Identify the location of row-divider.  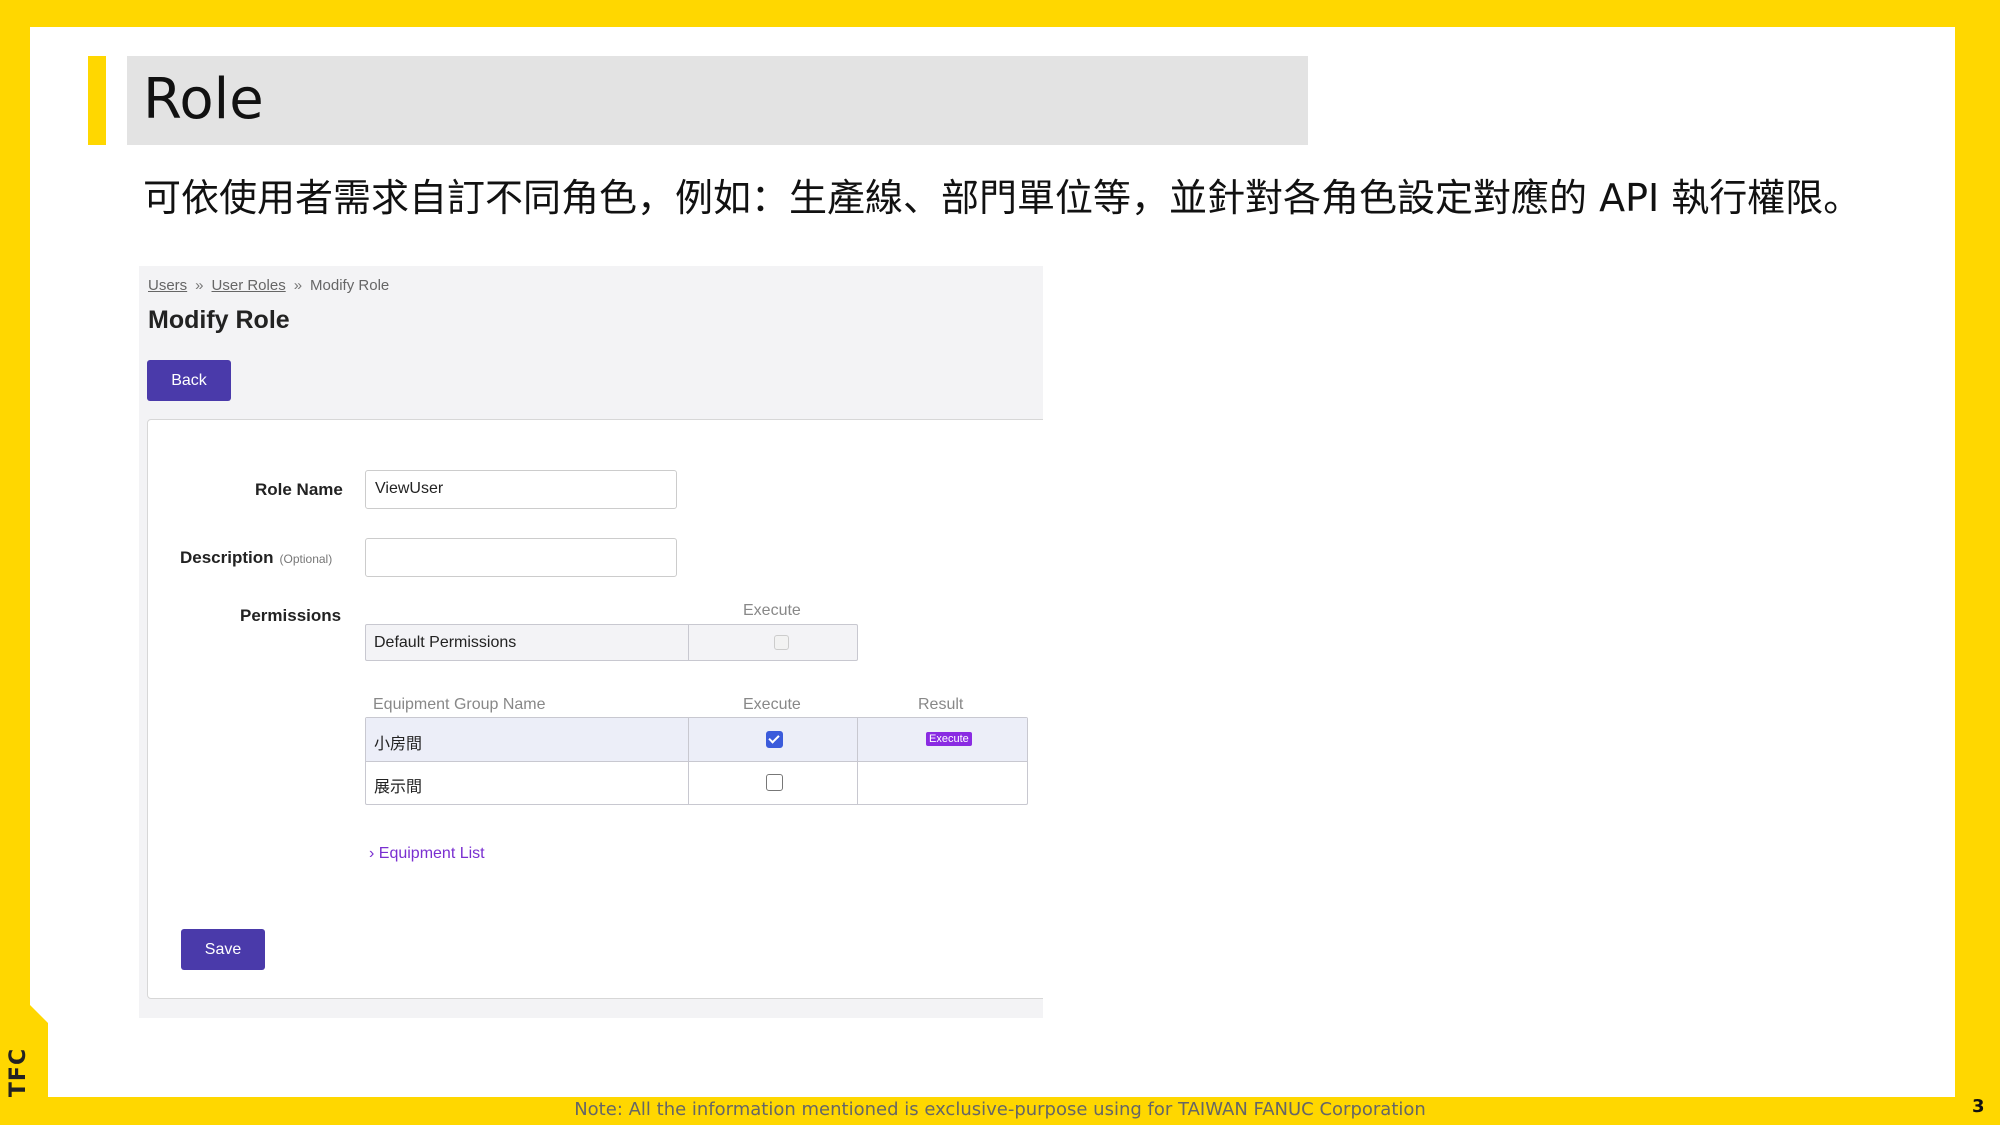
(696, 761).